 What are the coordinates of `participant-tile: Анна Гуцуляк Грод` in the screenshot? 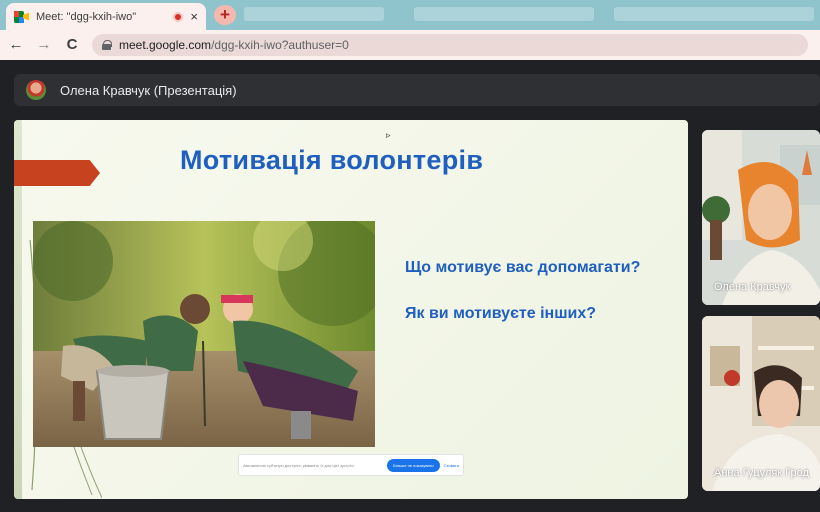 It's located at (761, 403).